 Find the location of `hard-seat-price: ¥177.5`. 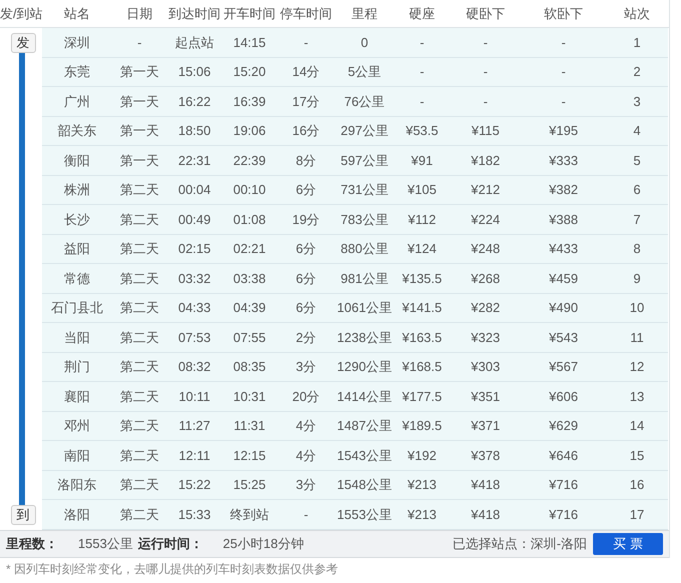

hard-seat-price: ¥177.5 is located at coordinates (422, 397).